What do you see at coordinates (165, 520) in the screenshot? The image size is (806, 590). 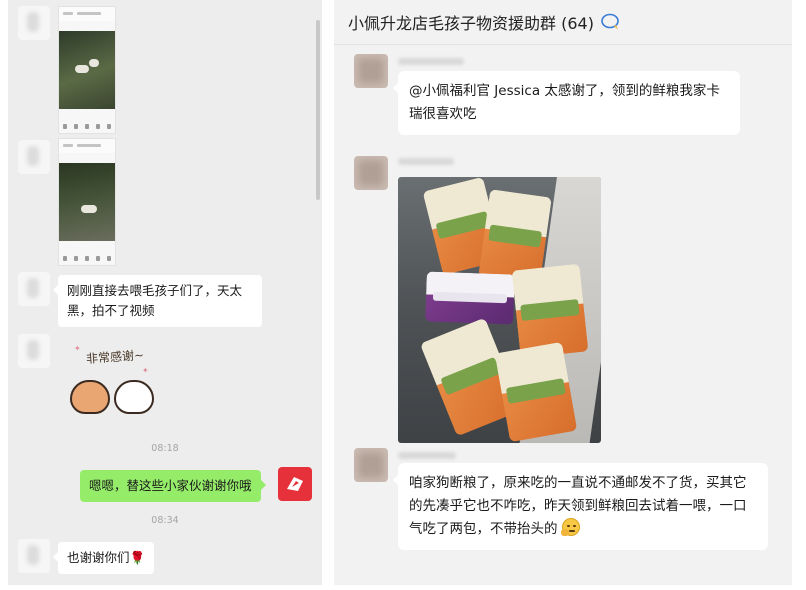 I see `timestamp: 08:34` at bounding box center [165, 520].